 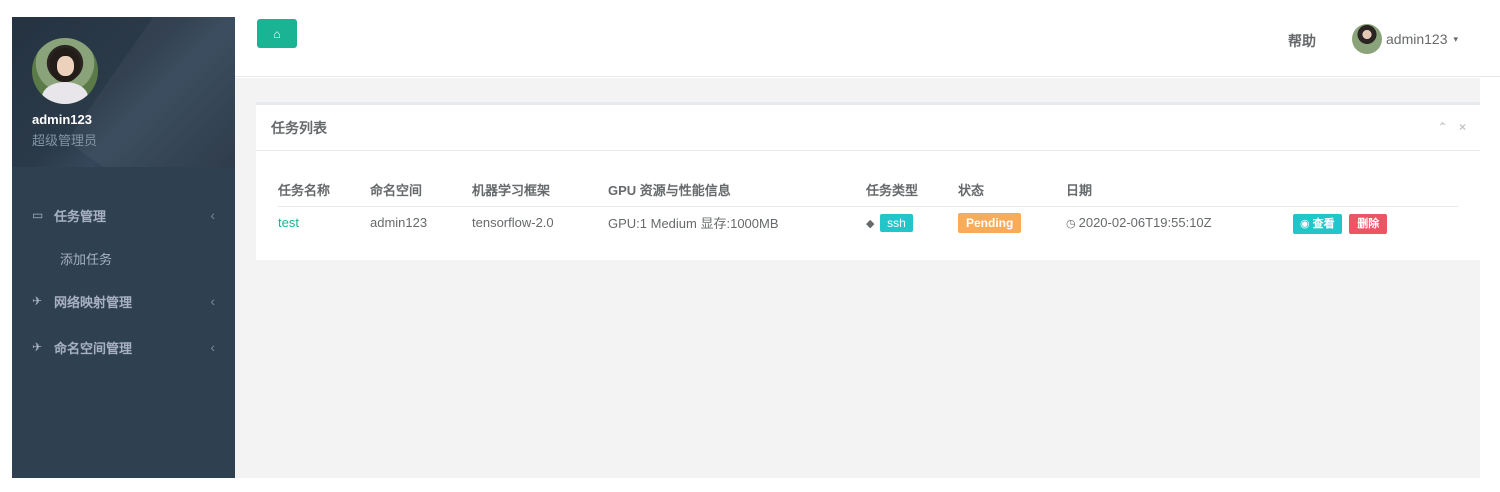 I want to click on table-header-row: 任务名称 命名空间 机器学习框架 GPU 资源与性能信息 任务类型 状态 日期, so click(x=868, y=190).